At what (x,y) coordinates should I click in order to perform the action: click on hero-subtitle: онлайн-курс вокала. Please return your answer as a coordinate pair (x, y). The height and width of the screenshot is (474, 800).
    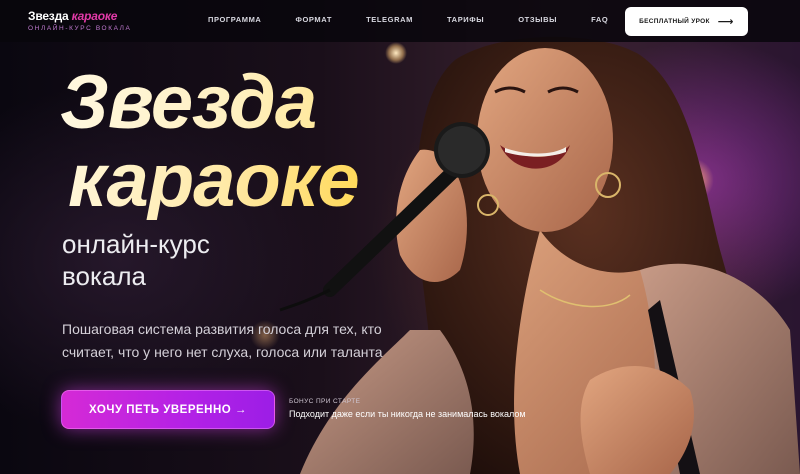
    Looking at the image, I should click on (136, 260).